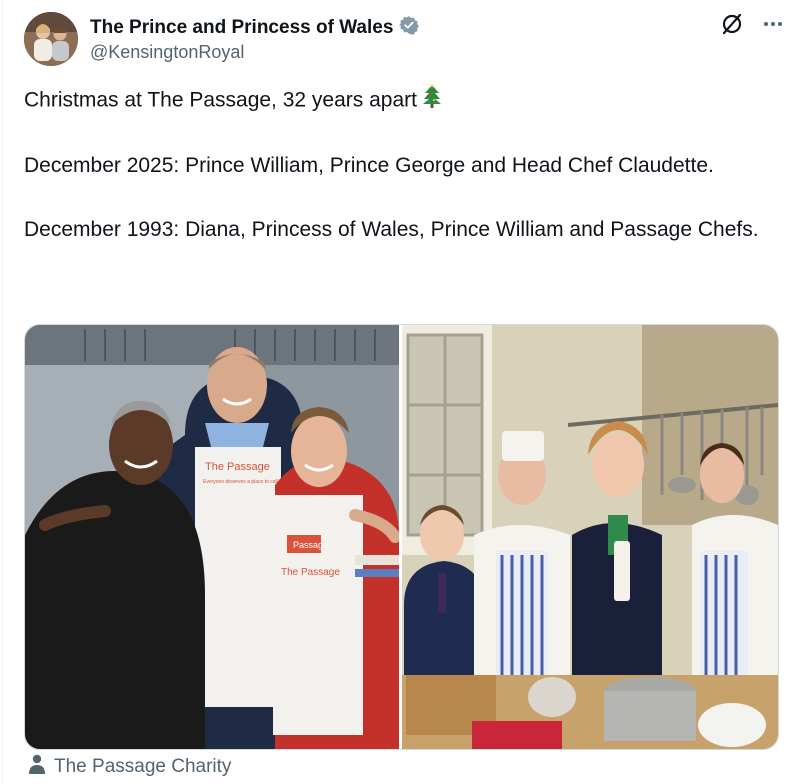  What do you see at coordinates (431, 101) in the screenshot?
I see `christmas-tree-icon` at bounding box center [431, 101].